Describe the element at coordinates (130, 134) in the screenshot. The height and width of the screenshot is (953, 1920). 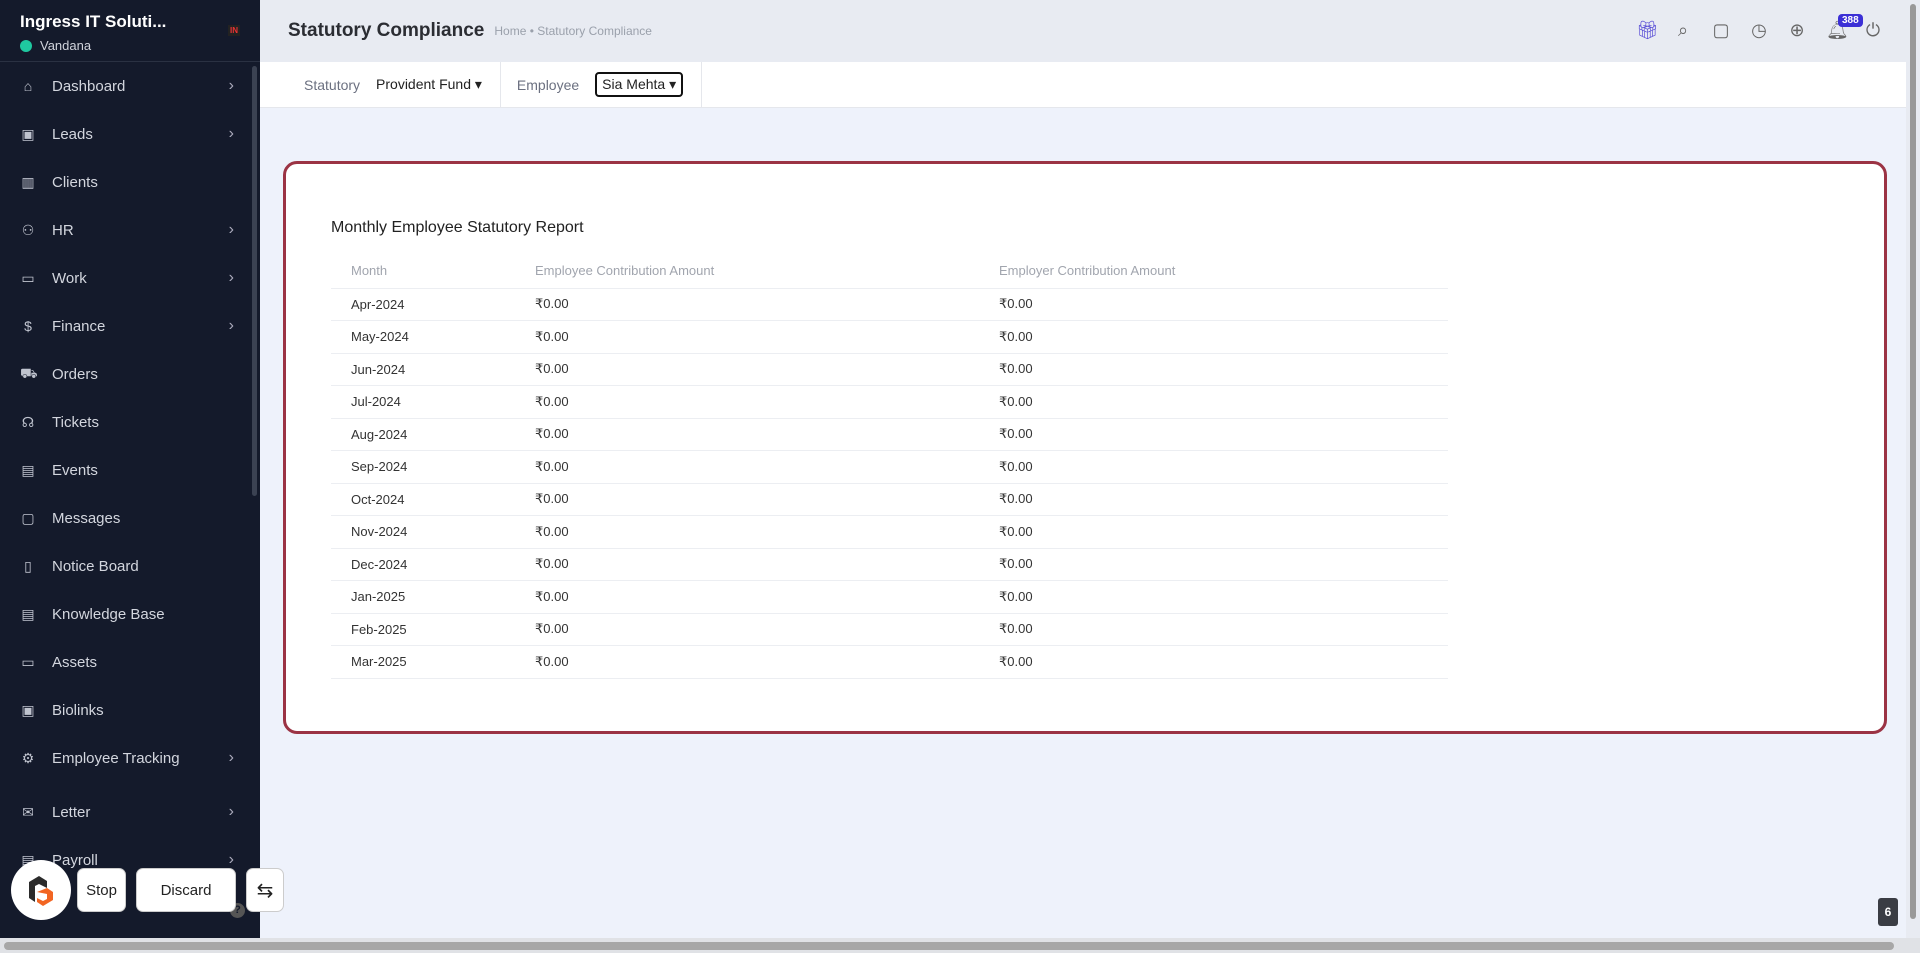
I see `sidebar-item-leads: ▣ Leads ›` at that location.